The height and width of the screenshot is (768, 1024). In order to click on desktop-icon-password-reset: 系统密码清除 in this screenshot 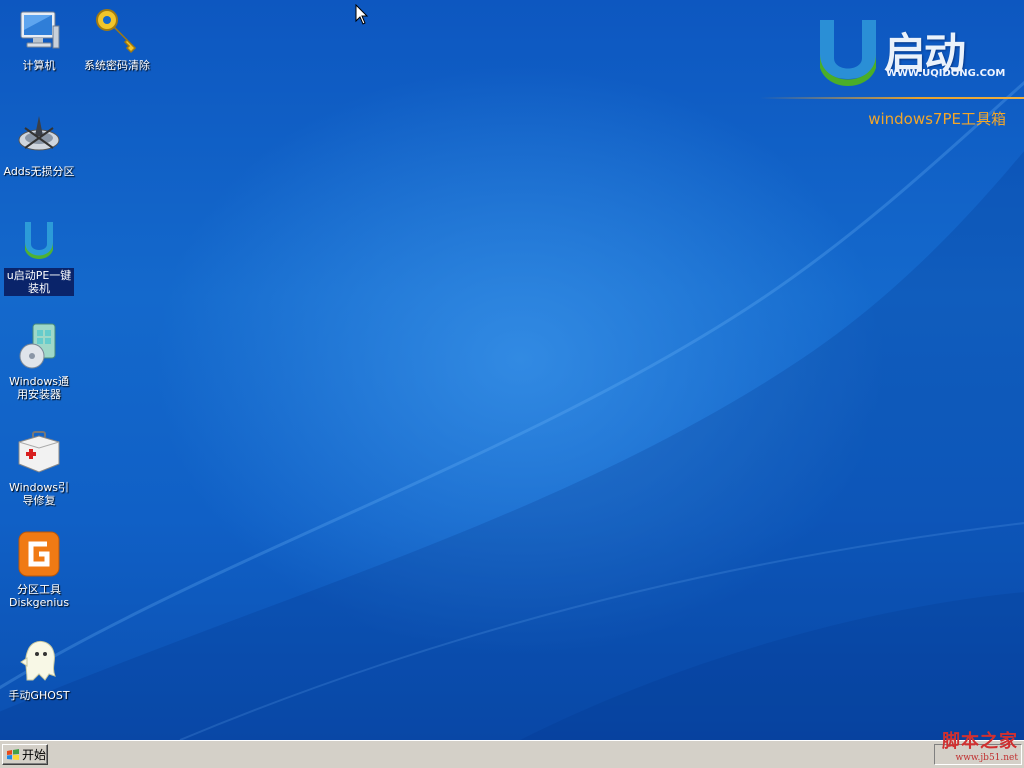, I will do `click(117, 39)`.